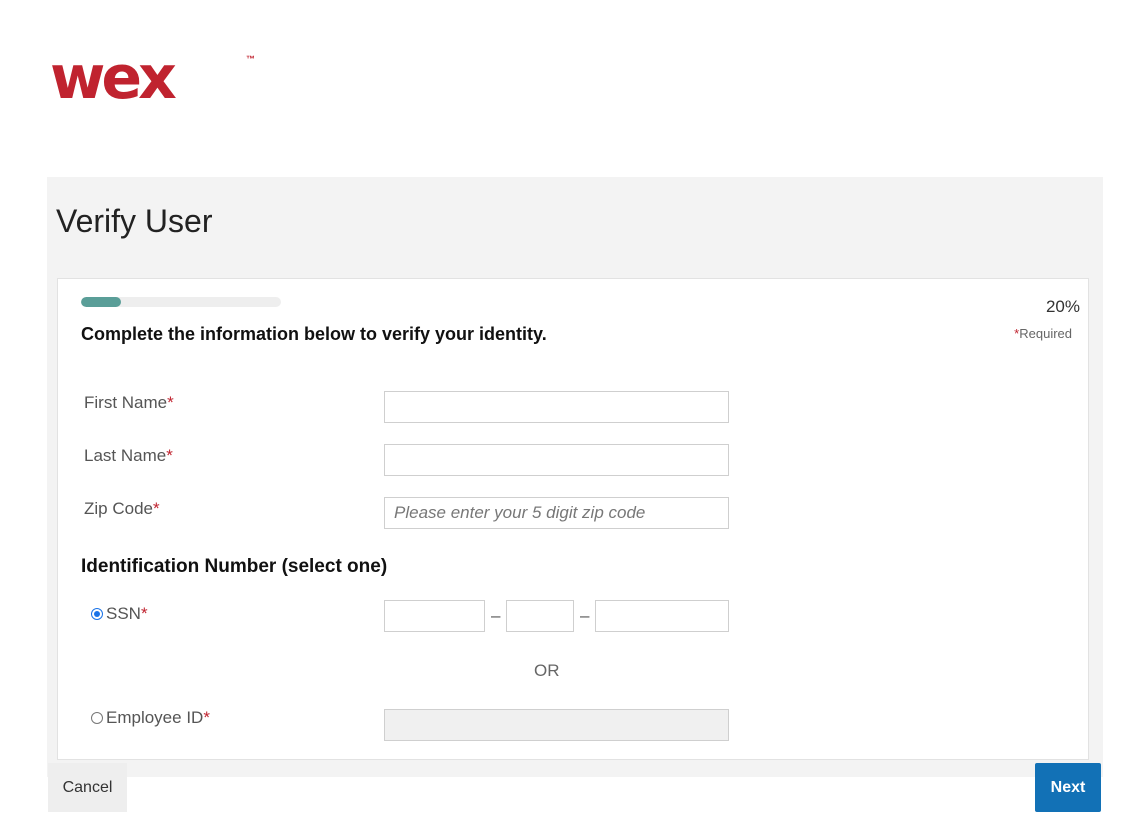 The image size is (1142, 827). What do you see at coordinates (540, 616) in the screenshot?
I see `ssn-part-2-input` at bounding box center [540, 616].